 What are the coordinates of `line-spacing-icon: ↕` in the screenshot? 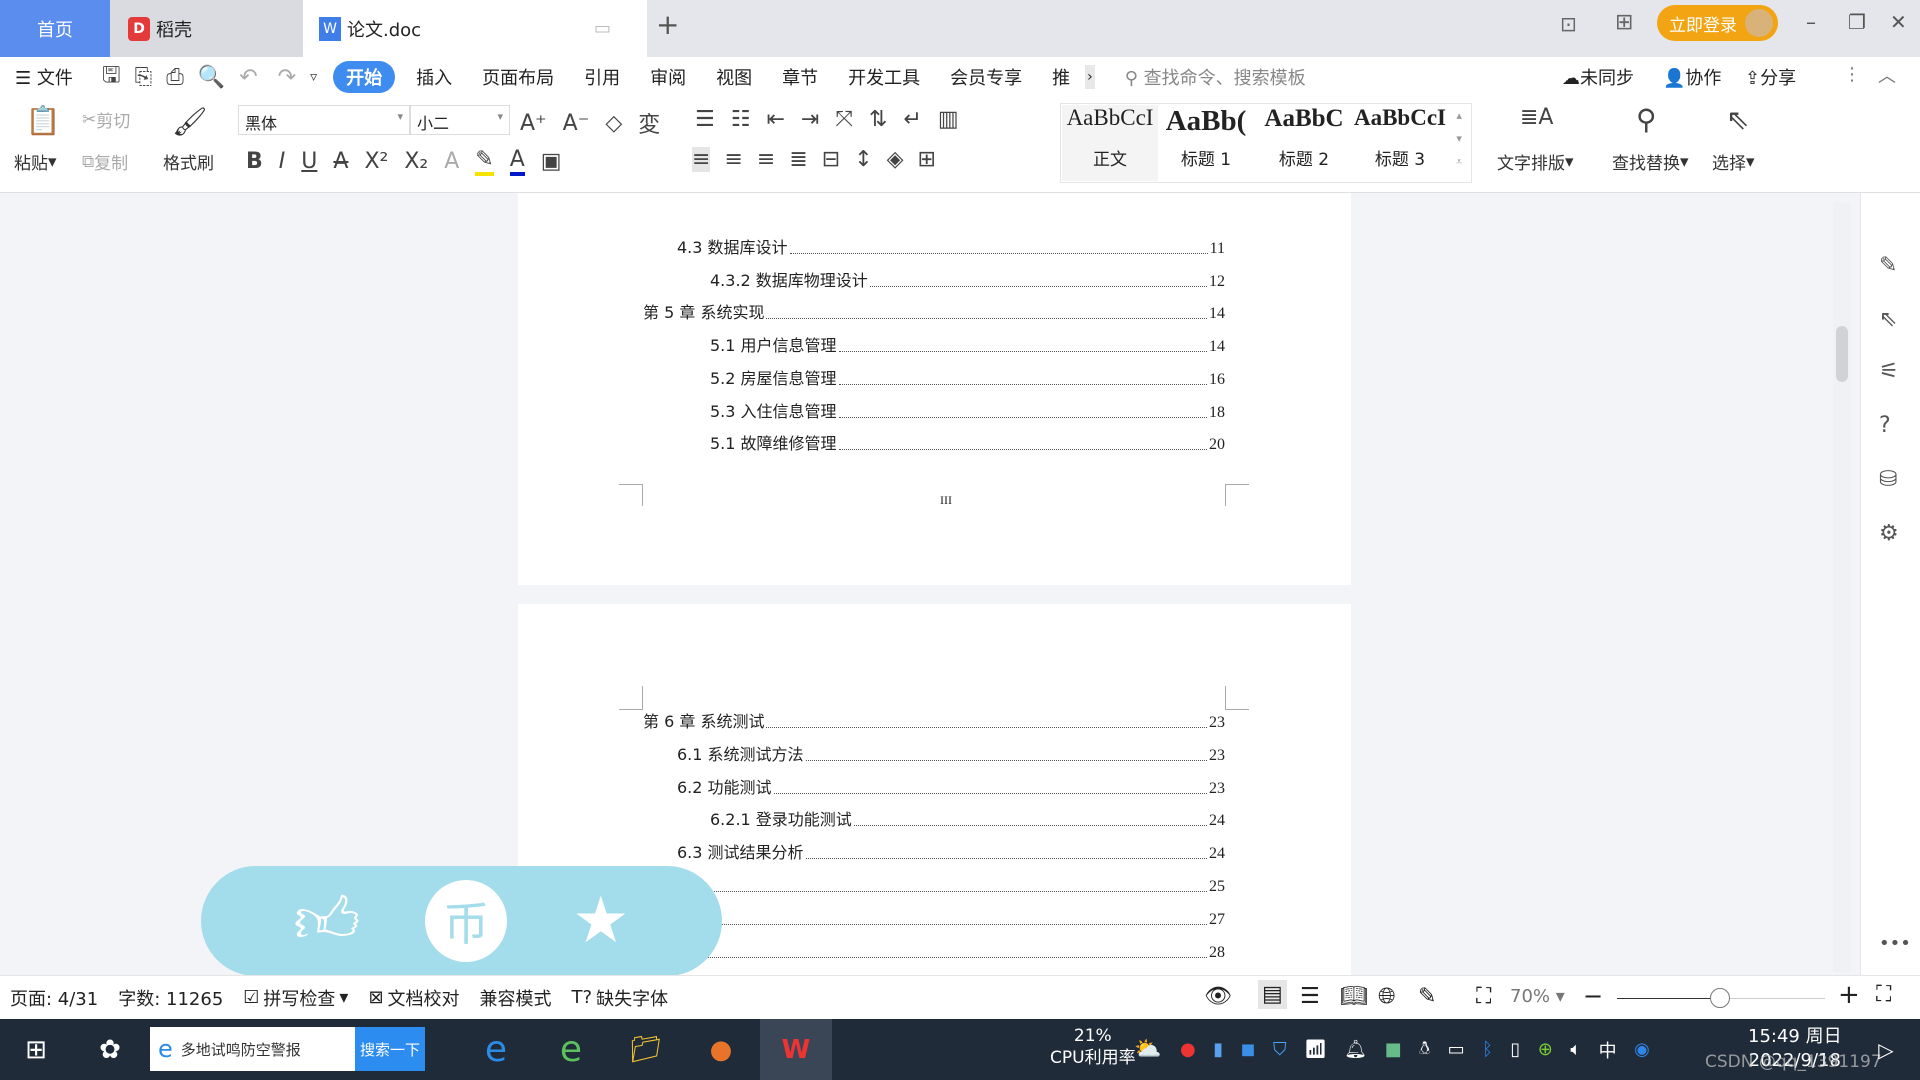 It's located at (863, 159).